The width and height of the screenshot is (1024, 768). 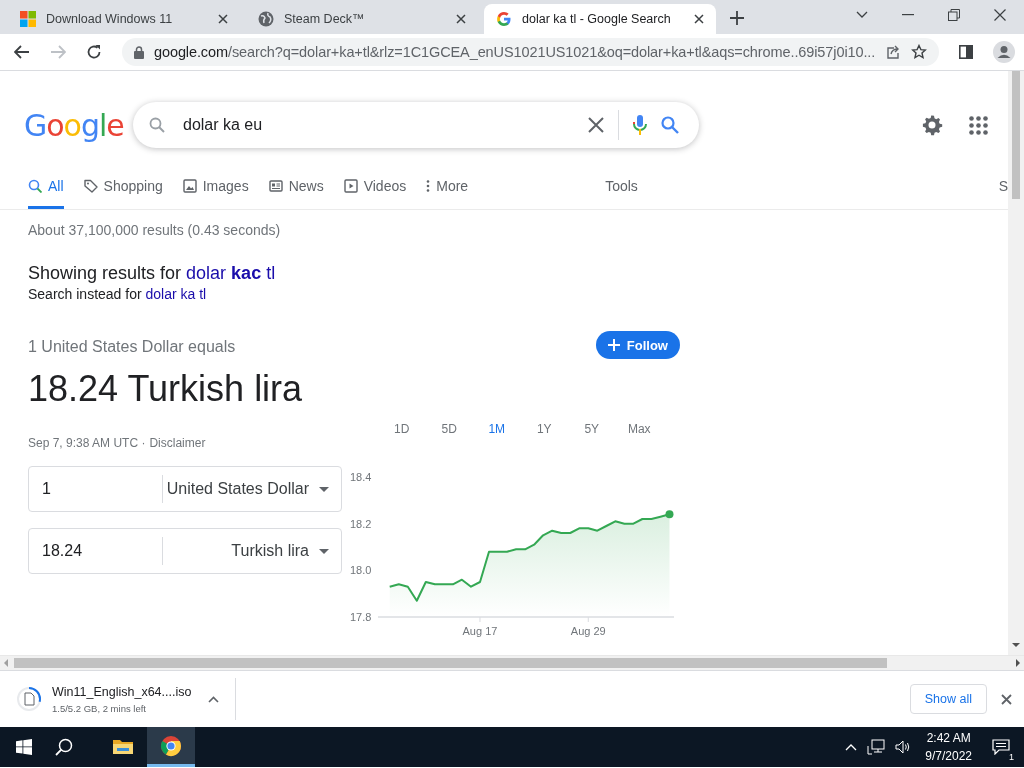 What do you see at coordinates (948, 738) in the screenshot?
I see `clock-time: 2:42 AM` at bounding box center [948, 738].